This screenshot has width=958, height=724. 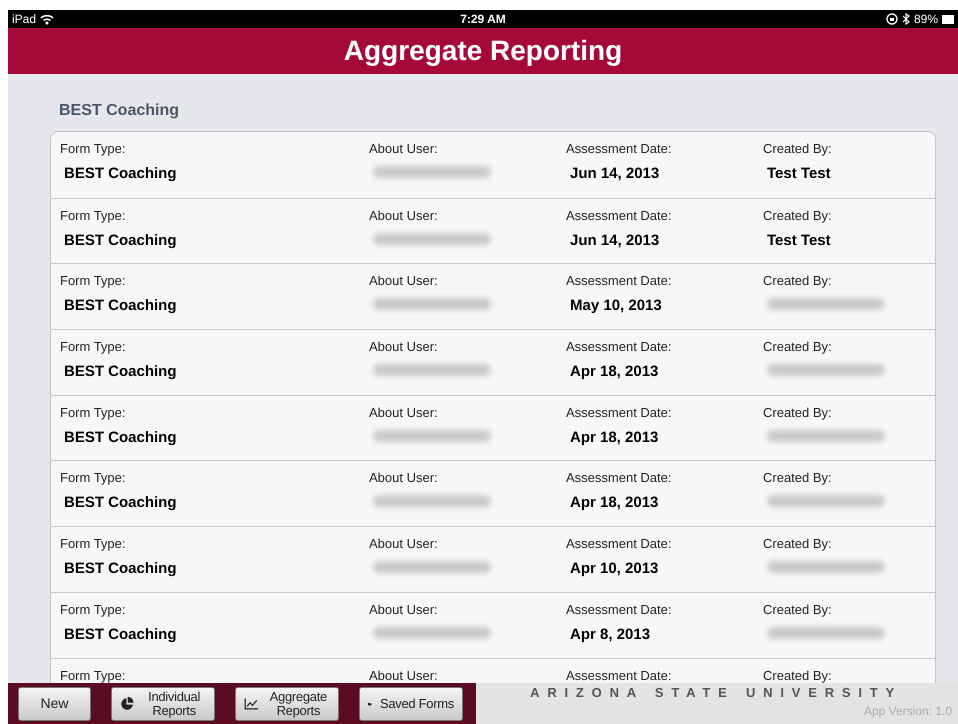 I want to click on report-row: Form Type: BEST Coaching About User: Assessment Date: Apr 10, 2013 Created By:, so click(x=493, y=559).